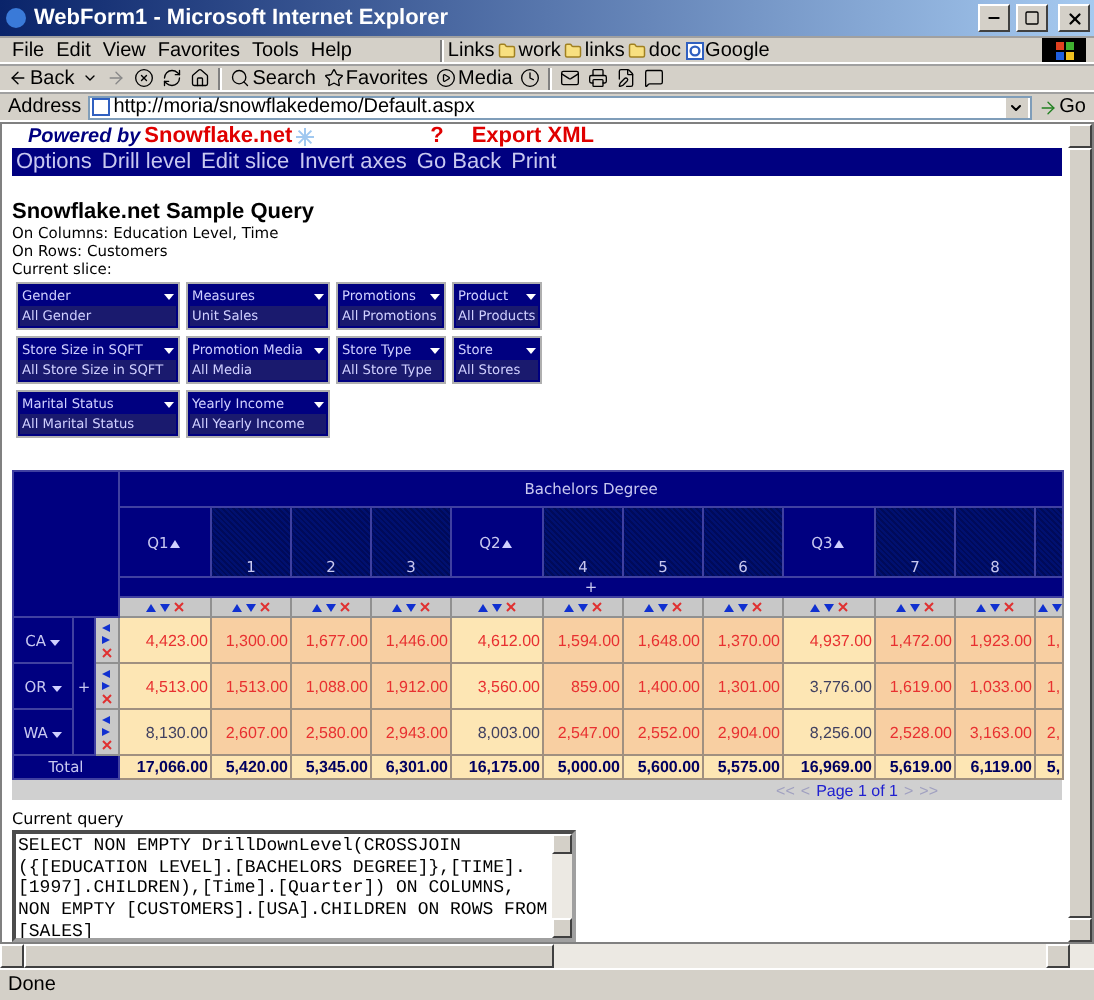 Image resolution: width=1094 pixels, height=1000 pixels. Describe the element at coordinates (165, 767) in the screenshot. I see `total-cell: 17,066.00` at that location.